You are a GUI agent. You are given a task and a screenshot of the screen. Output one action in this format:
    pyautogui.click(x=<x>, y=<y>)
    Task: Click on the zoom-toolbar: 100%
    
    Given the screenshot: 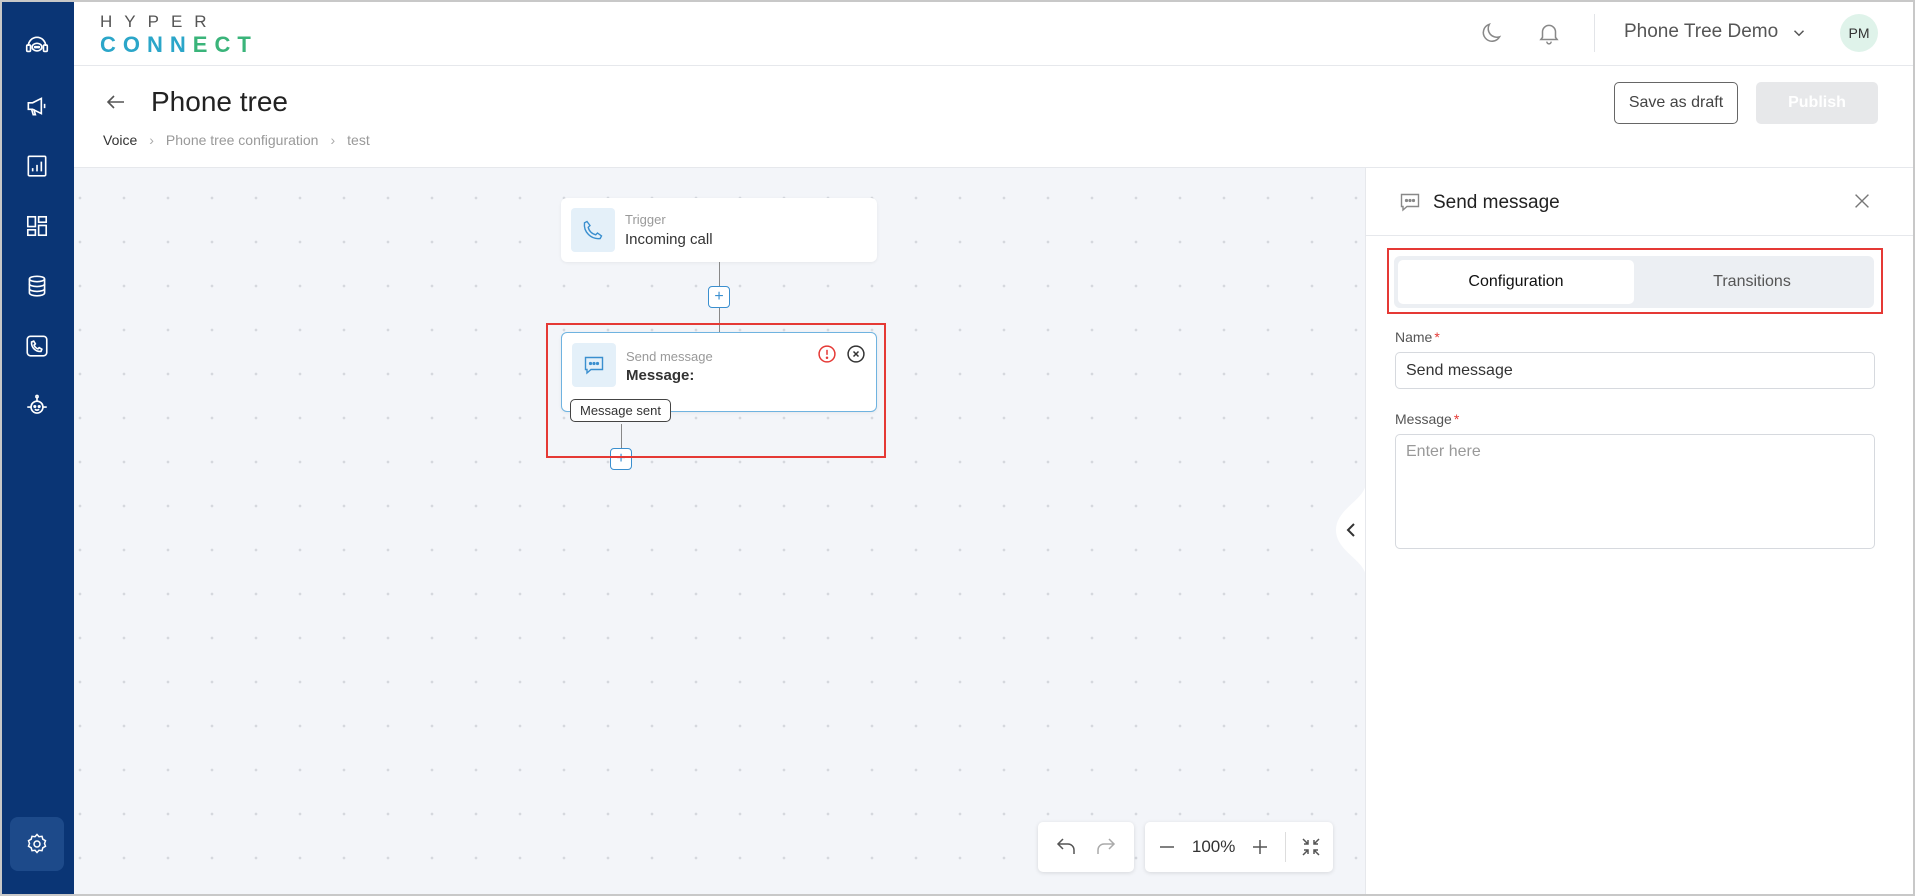 What is the action you would take?
    pyautogui.click(x=1239, y=847)
    